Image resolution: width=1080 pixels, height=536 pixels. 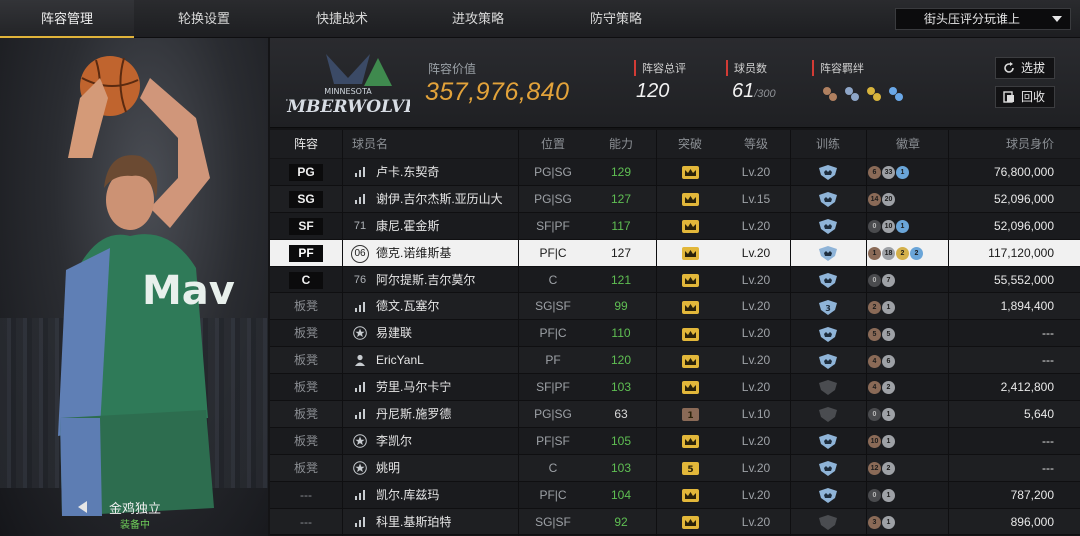 What do you see at coordinates (1025, 97) in the screenshot?
I see `recycle-button: 回收` at bounding box center [1025, 97].